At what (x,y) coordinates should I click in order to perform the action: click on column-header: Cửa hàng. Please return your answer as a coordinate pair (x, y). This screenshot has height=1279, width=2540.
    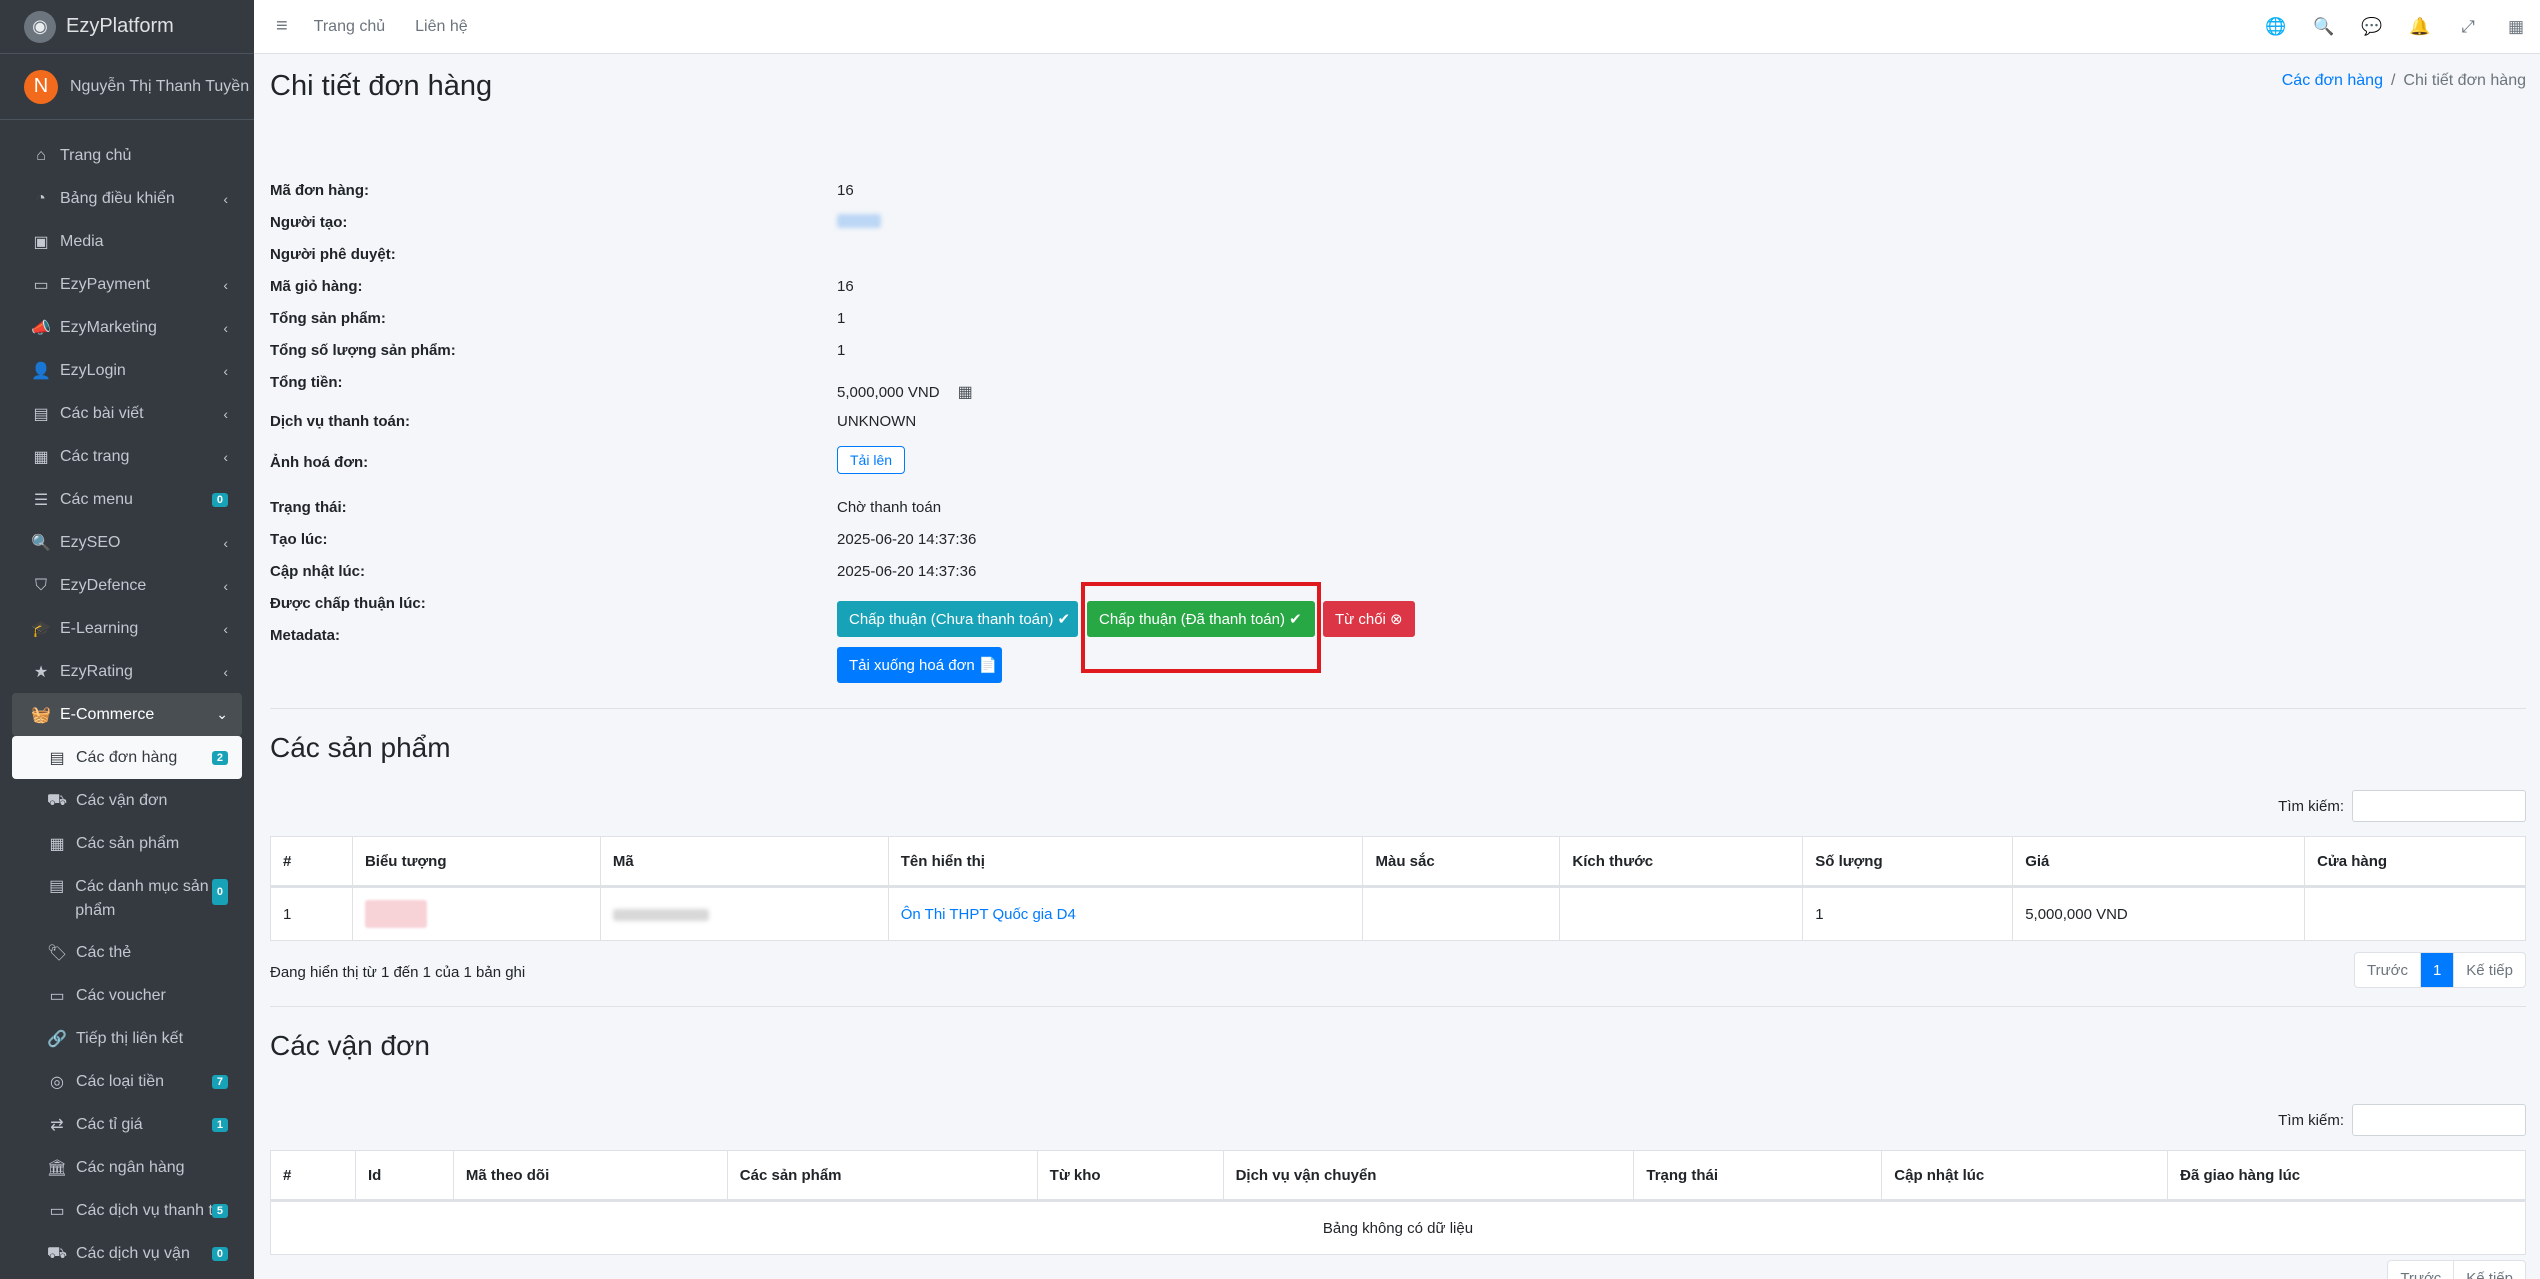
    Looking at the image, I should click on (2415, 862).